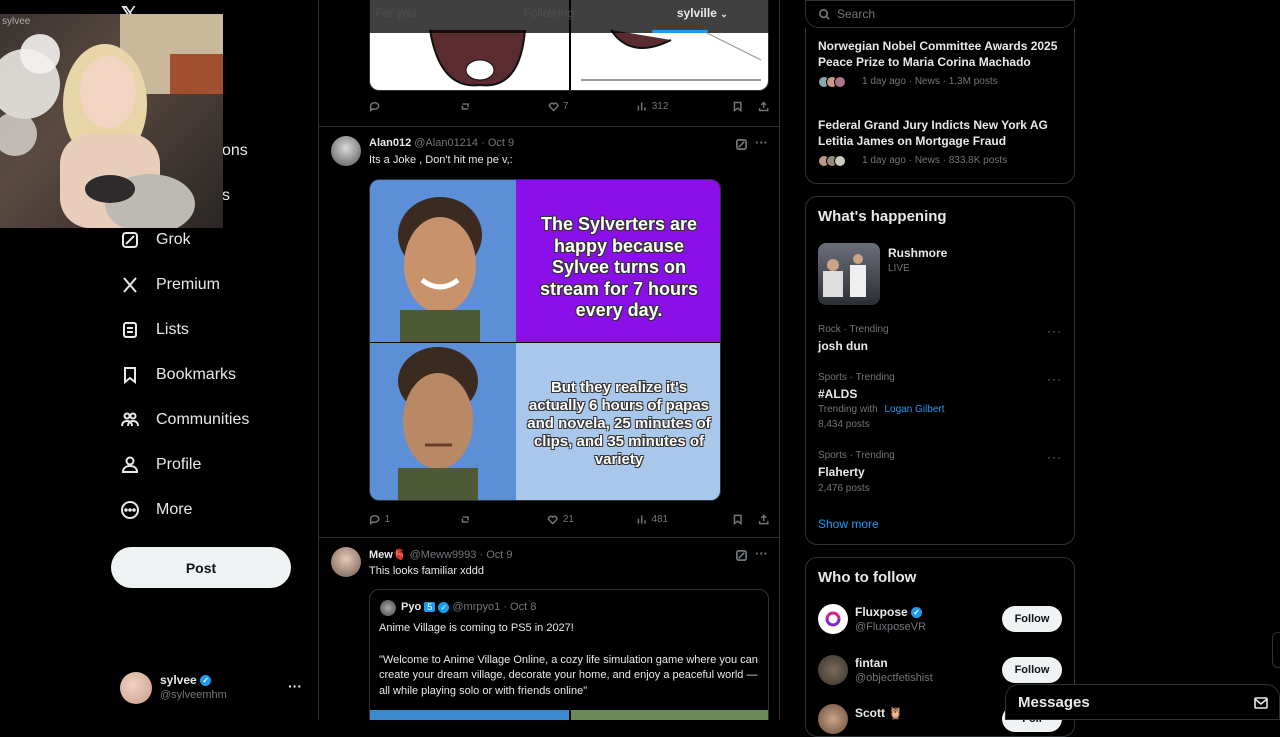  Describe the element at coordinates (210, 688) in the screenshot. I see `account-switcher: sylvee ✓ @sylveemhm ···` at that location.